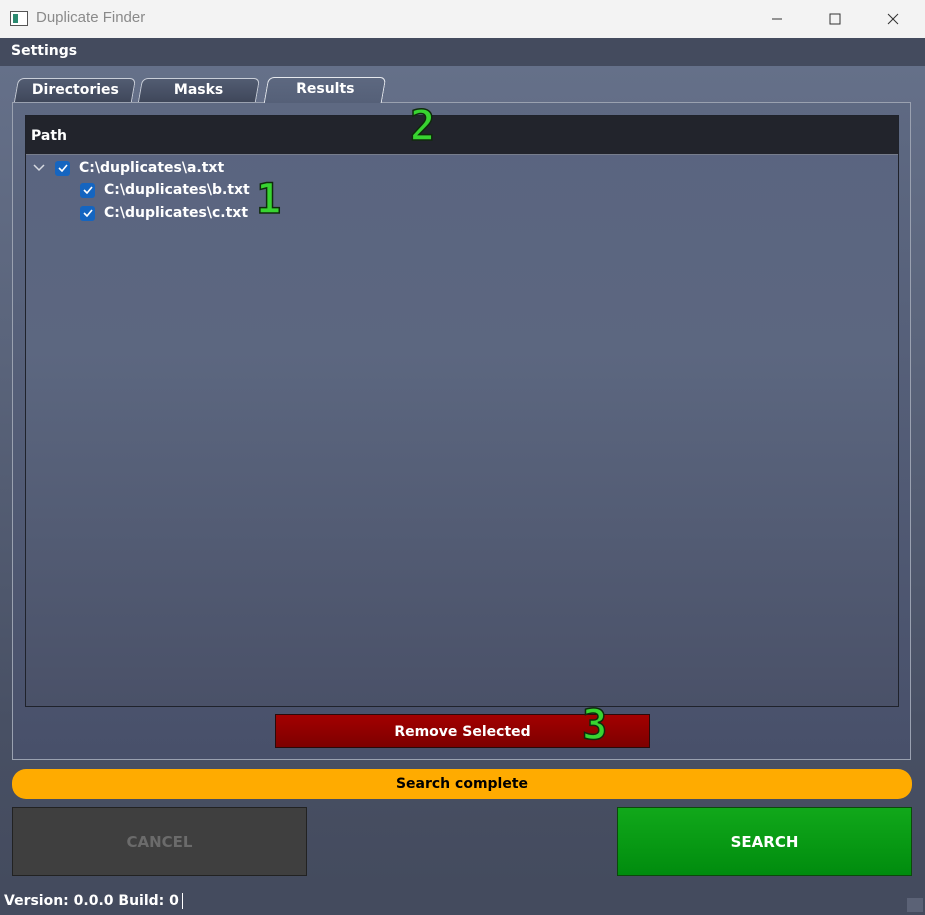  What do you see at coordinates (177, 190) in the screenshot?
I see `row-label: C:\duplicates\b.txt` at bounding box center [177, 190].